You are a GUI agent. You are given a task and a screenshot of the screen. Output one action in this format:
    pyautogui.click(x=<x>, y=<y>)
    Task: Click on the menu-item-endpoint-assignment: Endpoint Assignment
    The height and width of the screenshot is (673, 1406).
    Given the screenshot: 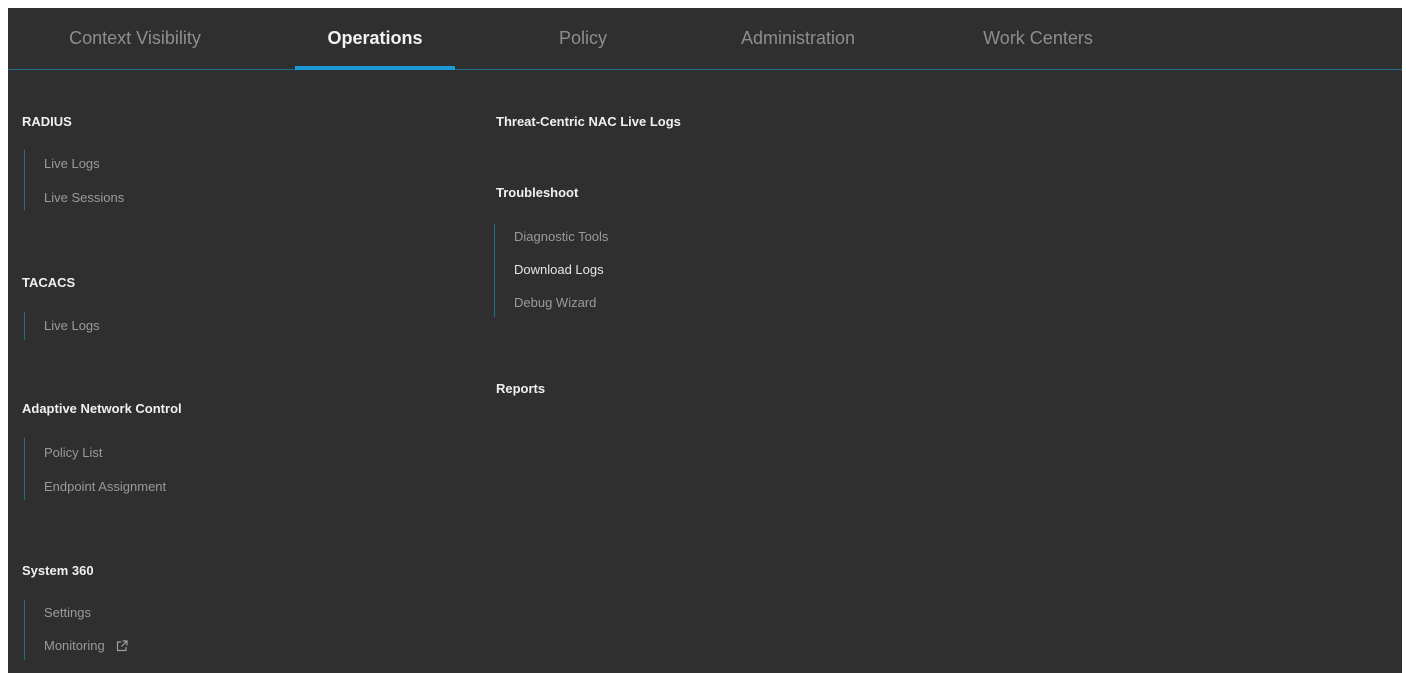 What is the action you would take?
    pyautogui.click(x=105, y=486)
    